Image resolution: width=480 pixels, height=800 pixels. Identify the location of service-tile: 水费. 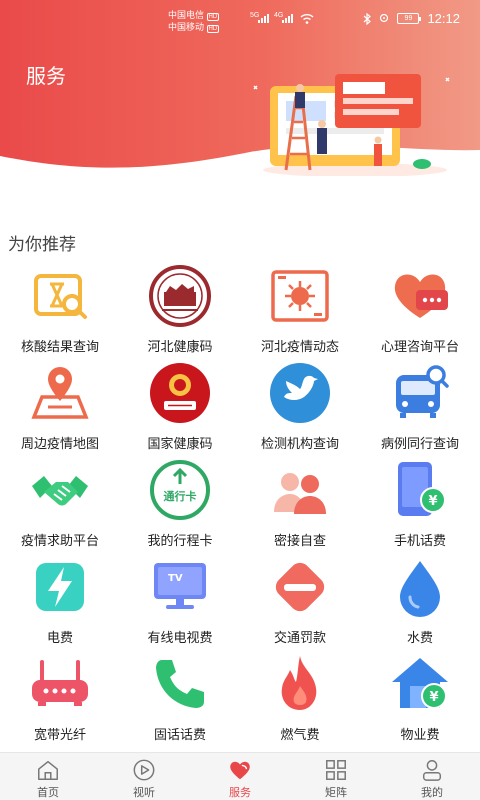
(420, 601).